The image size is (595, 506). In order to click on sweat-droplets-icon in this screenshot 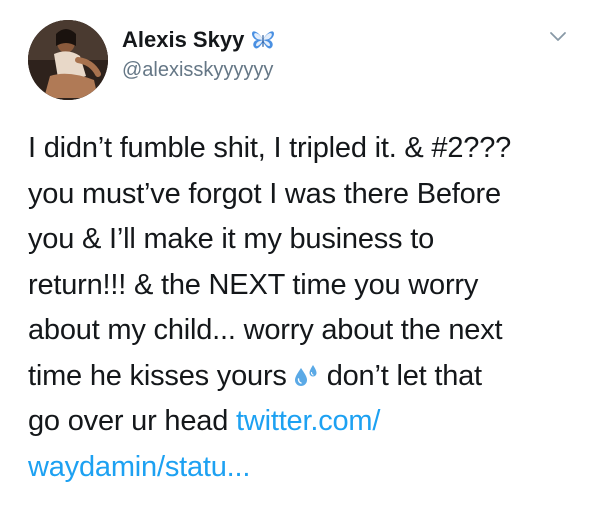, I will do `click(306, 376)`.